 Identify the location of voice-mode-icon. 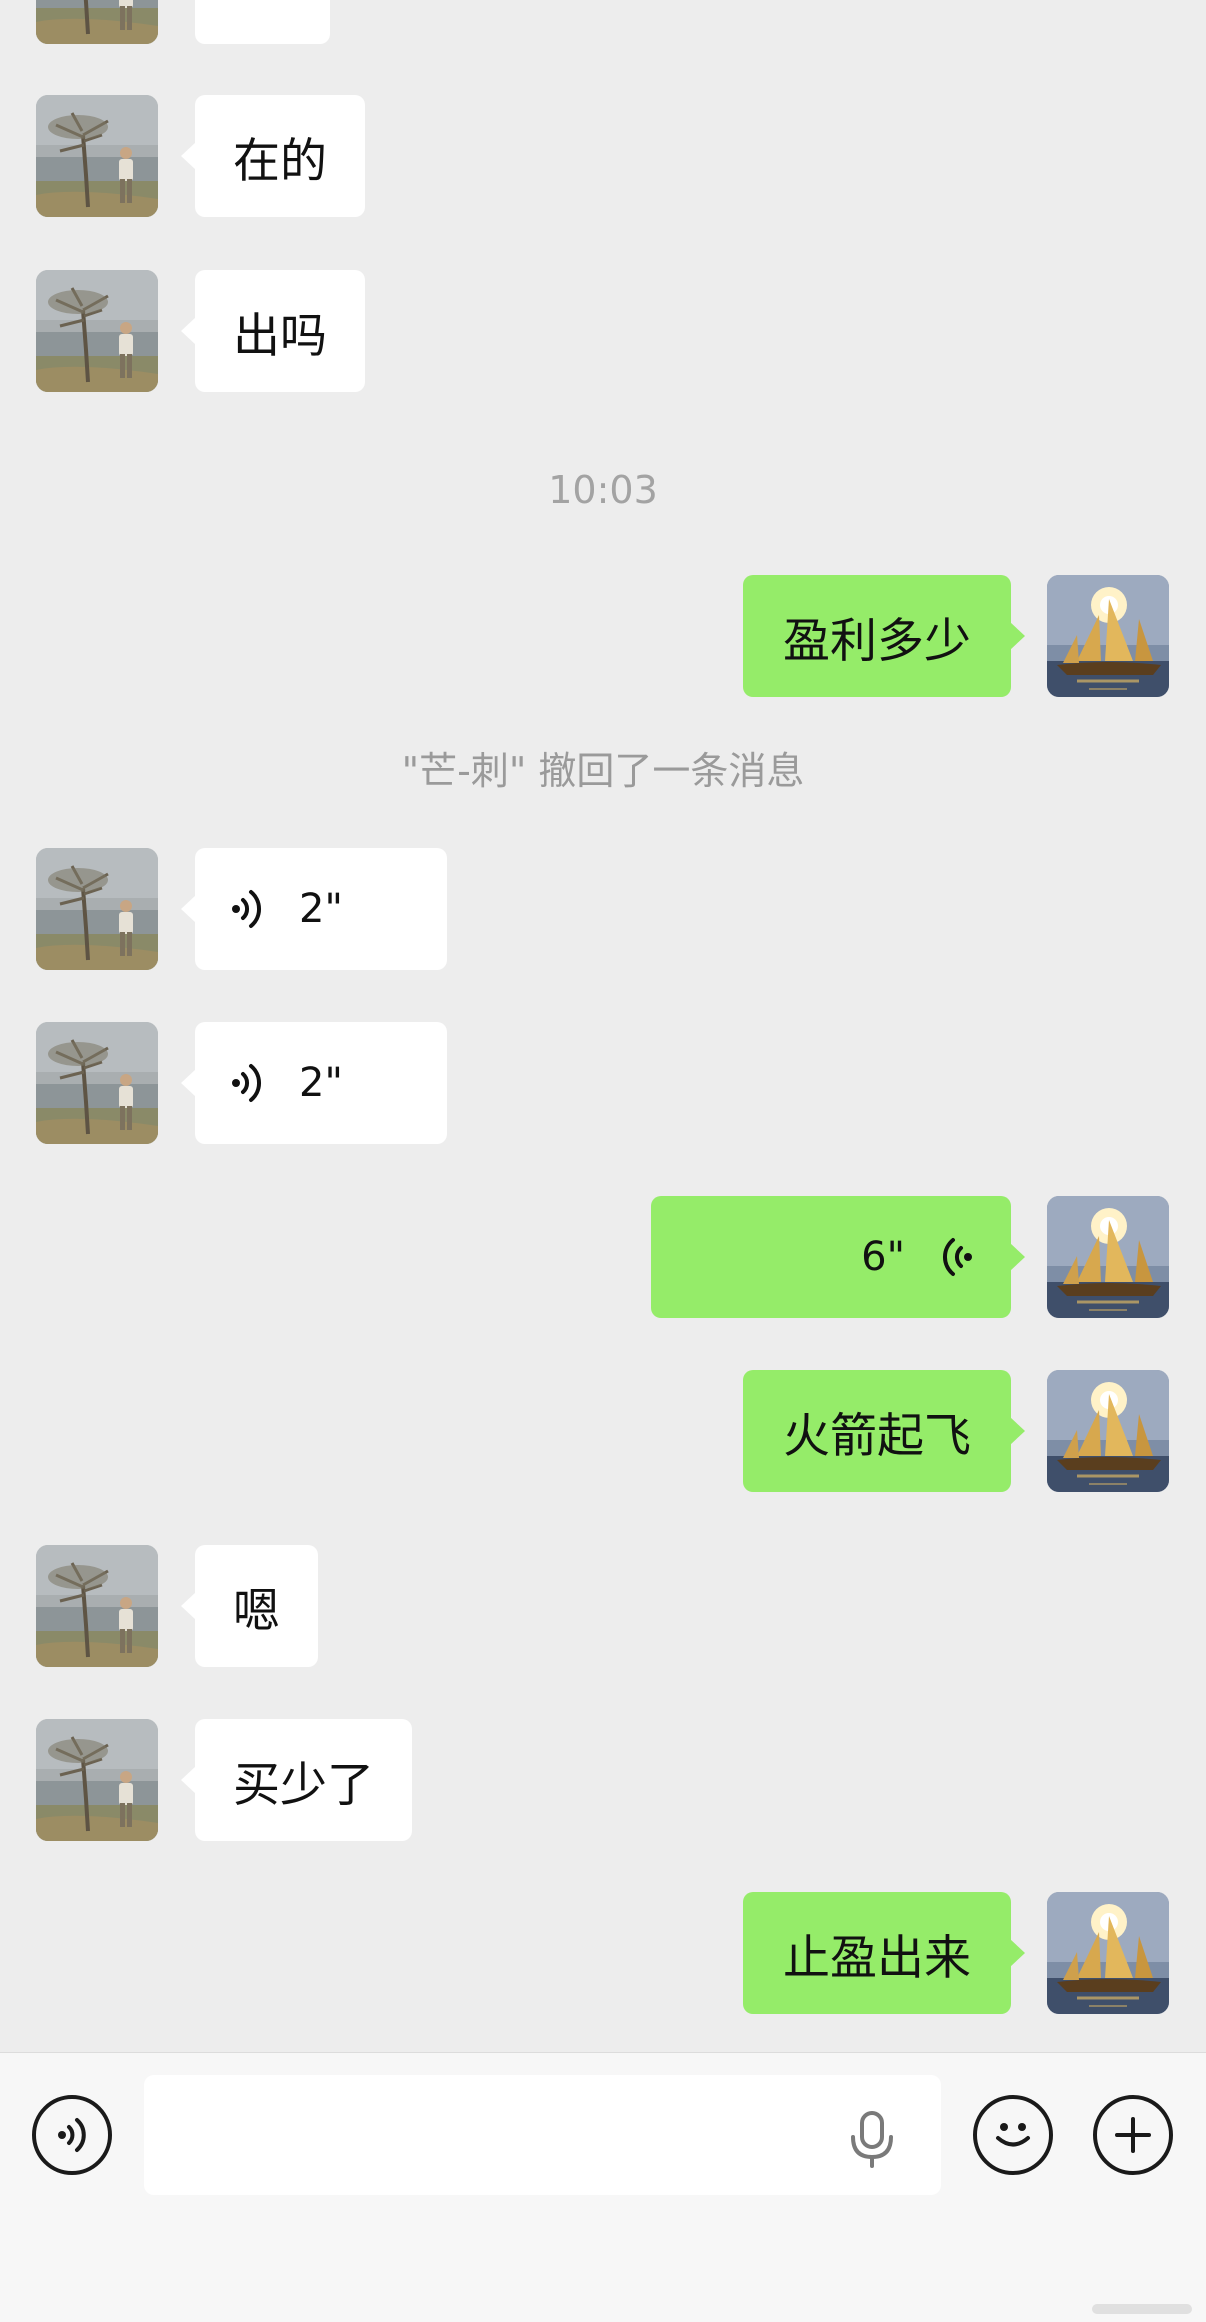
(72, 2135).